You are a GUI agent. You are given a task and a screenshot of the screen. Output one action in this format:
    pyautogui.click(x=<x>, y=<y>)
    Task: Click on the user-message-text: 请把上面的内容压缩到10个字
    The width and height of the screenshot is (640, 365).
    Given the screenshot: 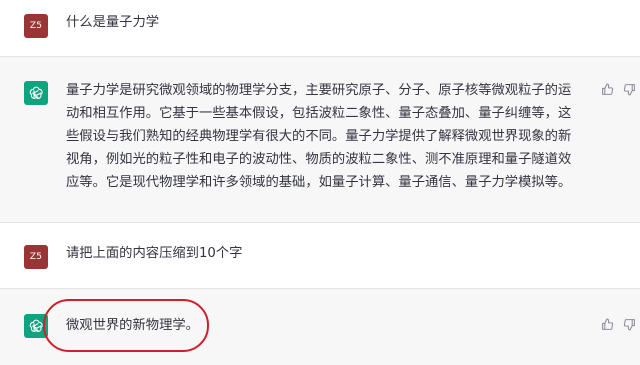 What is the action you would take?
    pyautogui.click(x=154, y=253)
    